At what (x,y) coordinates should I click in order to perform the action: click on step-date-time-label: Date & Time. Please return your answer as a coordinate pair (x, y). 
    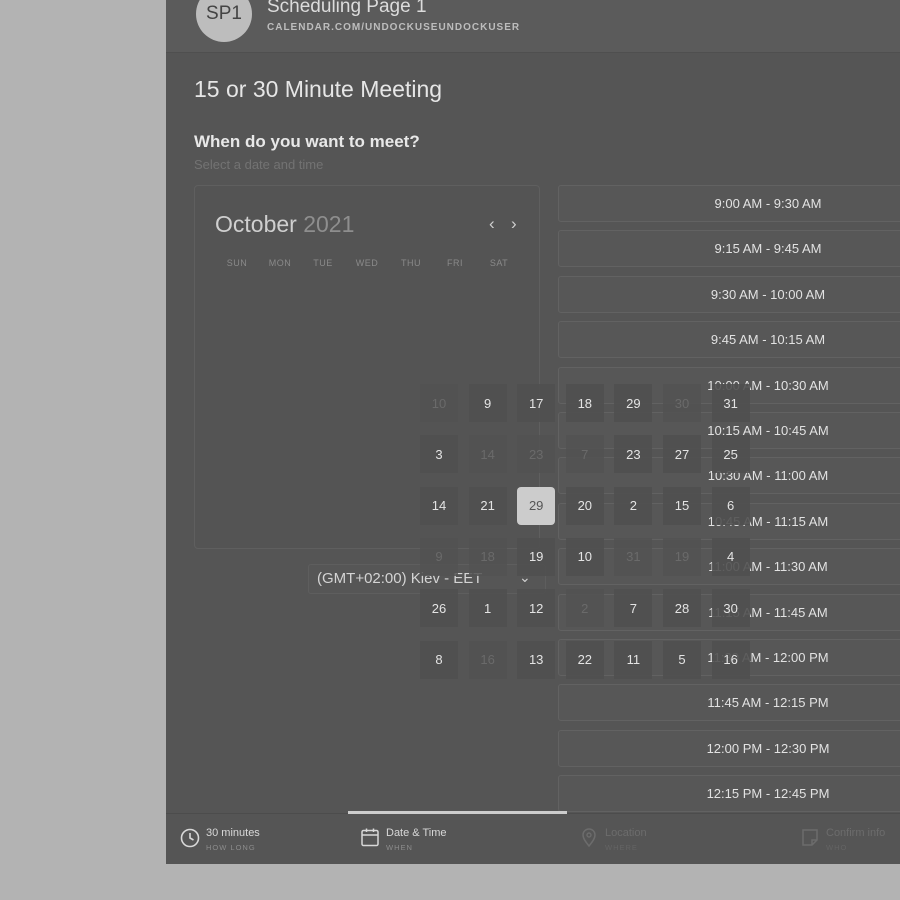
    Looking at the image, I should click on (416, 833).